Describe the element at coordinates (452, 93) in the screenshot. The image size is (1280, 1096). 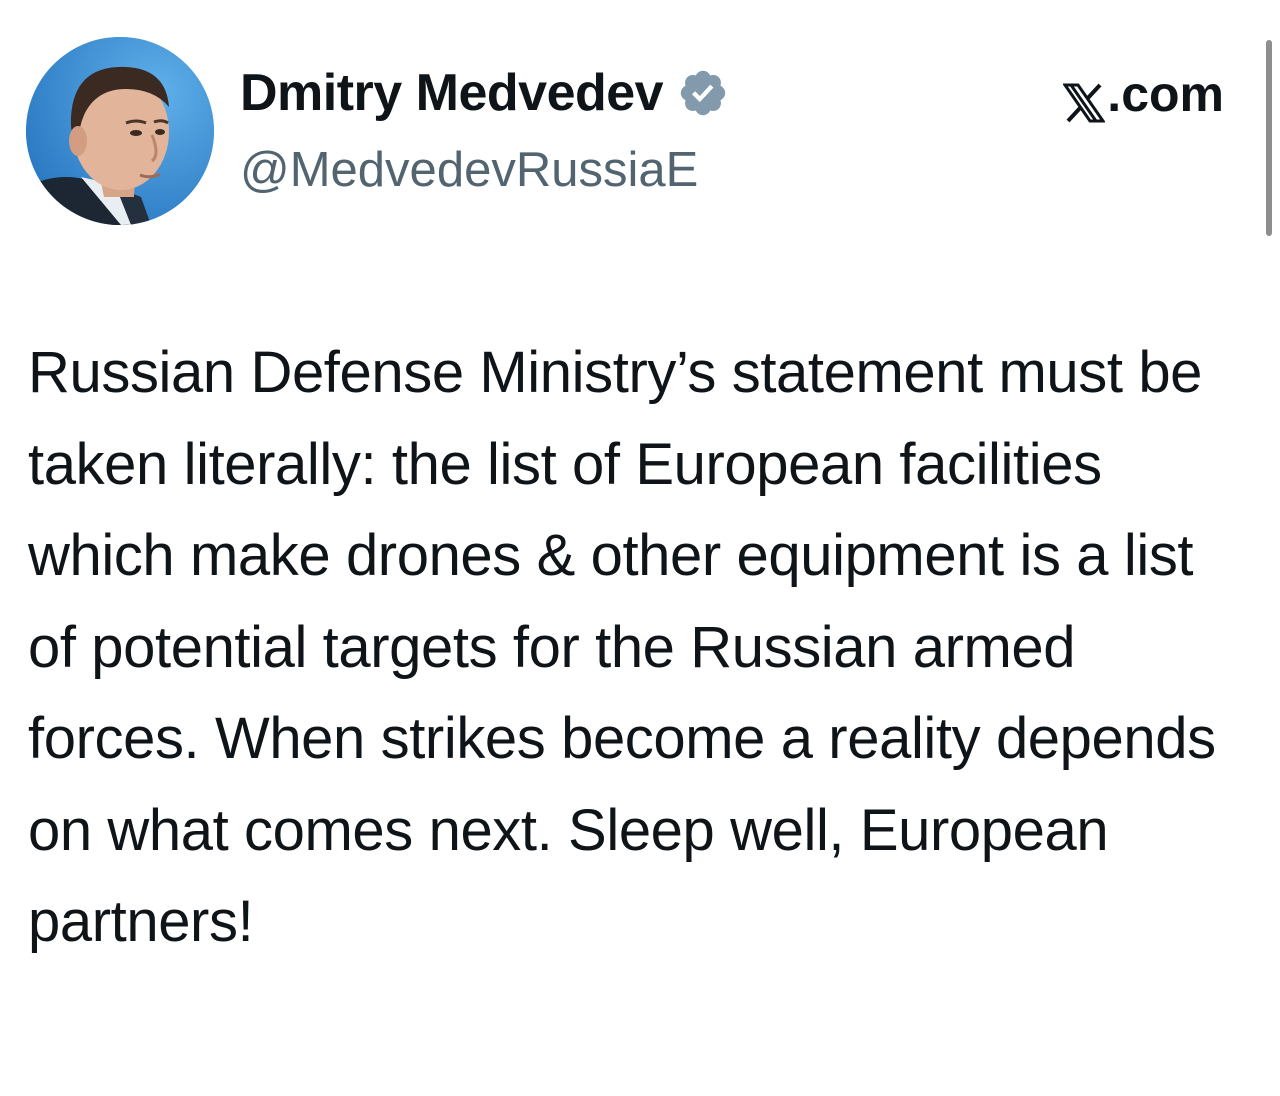
I see `author-display-name: Dmitry Medvedev` at that location.